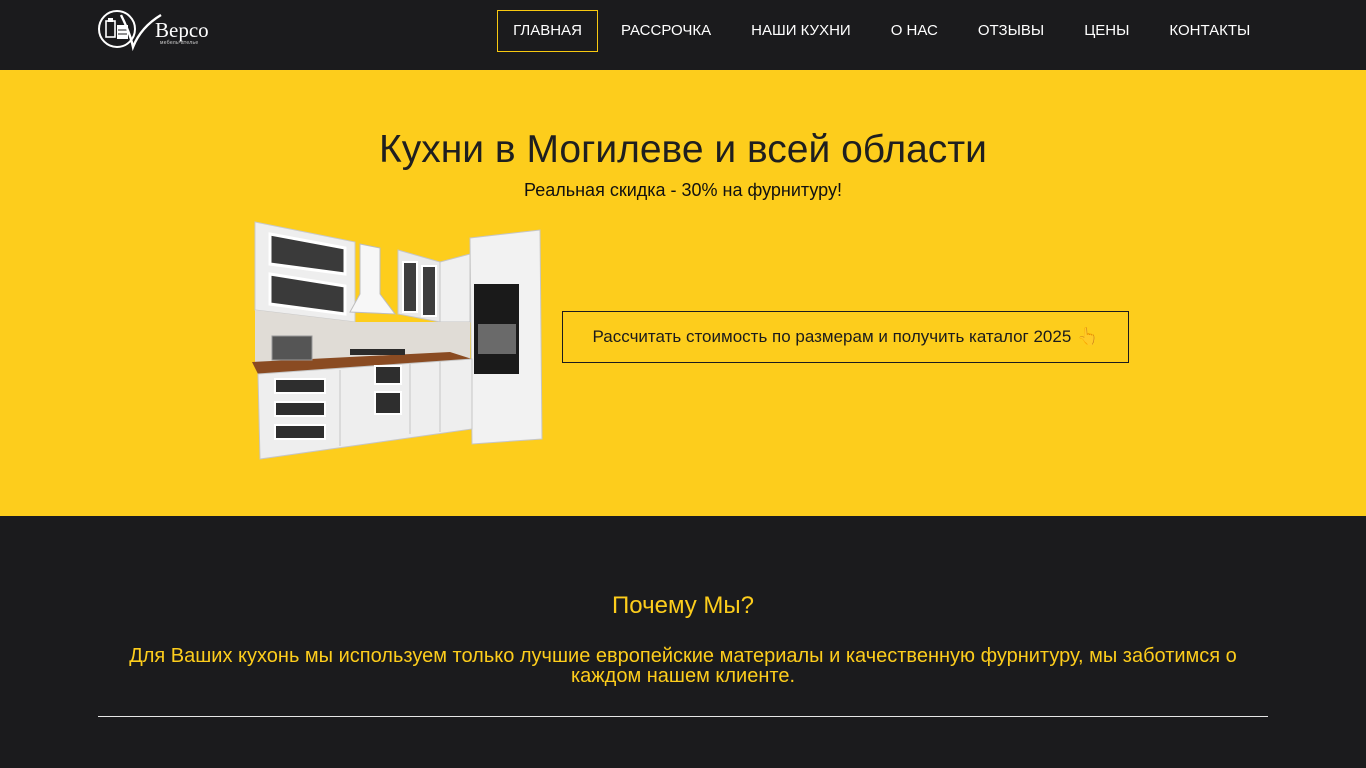  I want to click on pointing-hand-icon: 👆, so click(1088, 336).